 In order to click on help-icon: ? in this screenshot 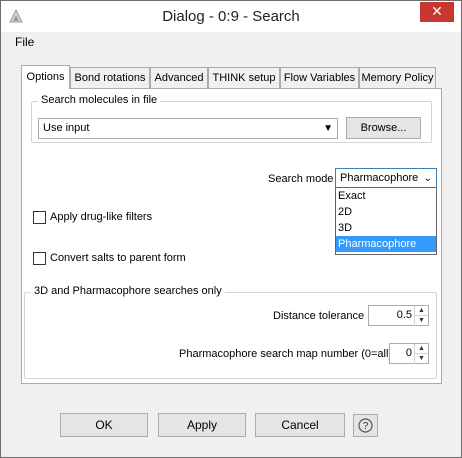, I will do `click(365, 425)`.